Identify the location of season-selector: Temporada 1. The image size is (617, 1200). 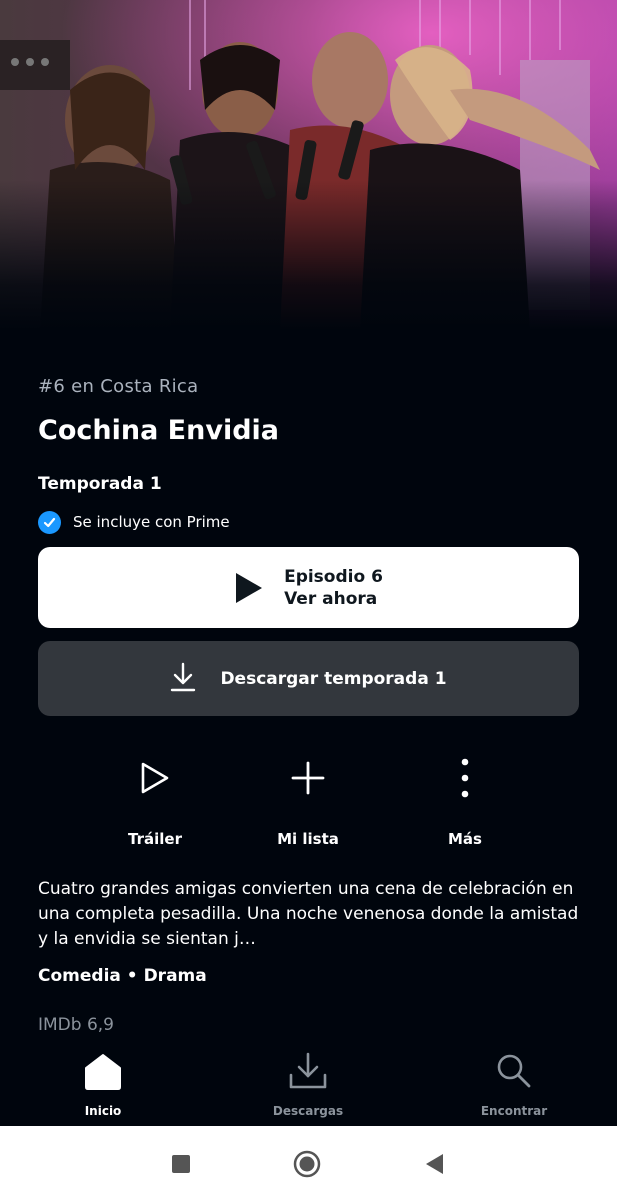
(100, 484).